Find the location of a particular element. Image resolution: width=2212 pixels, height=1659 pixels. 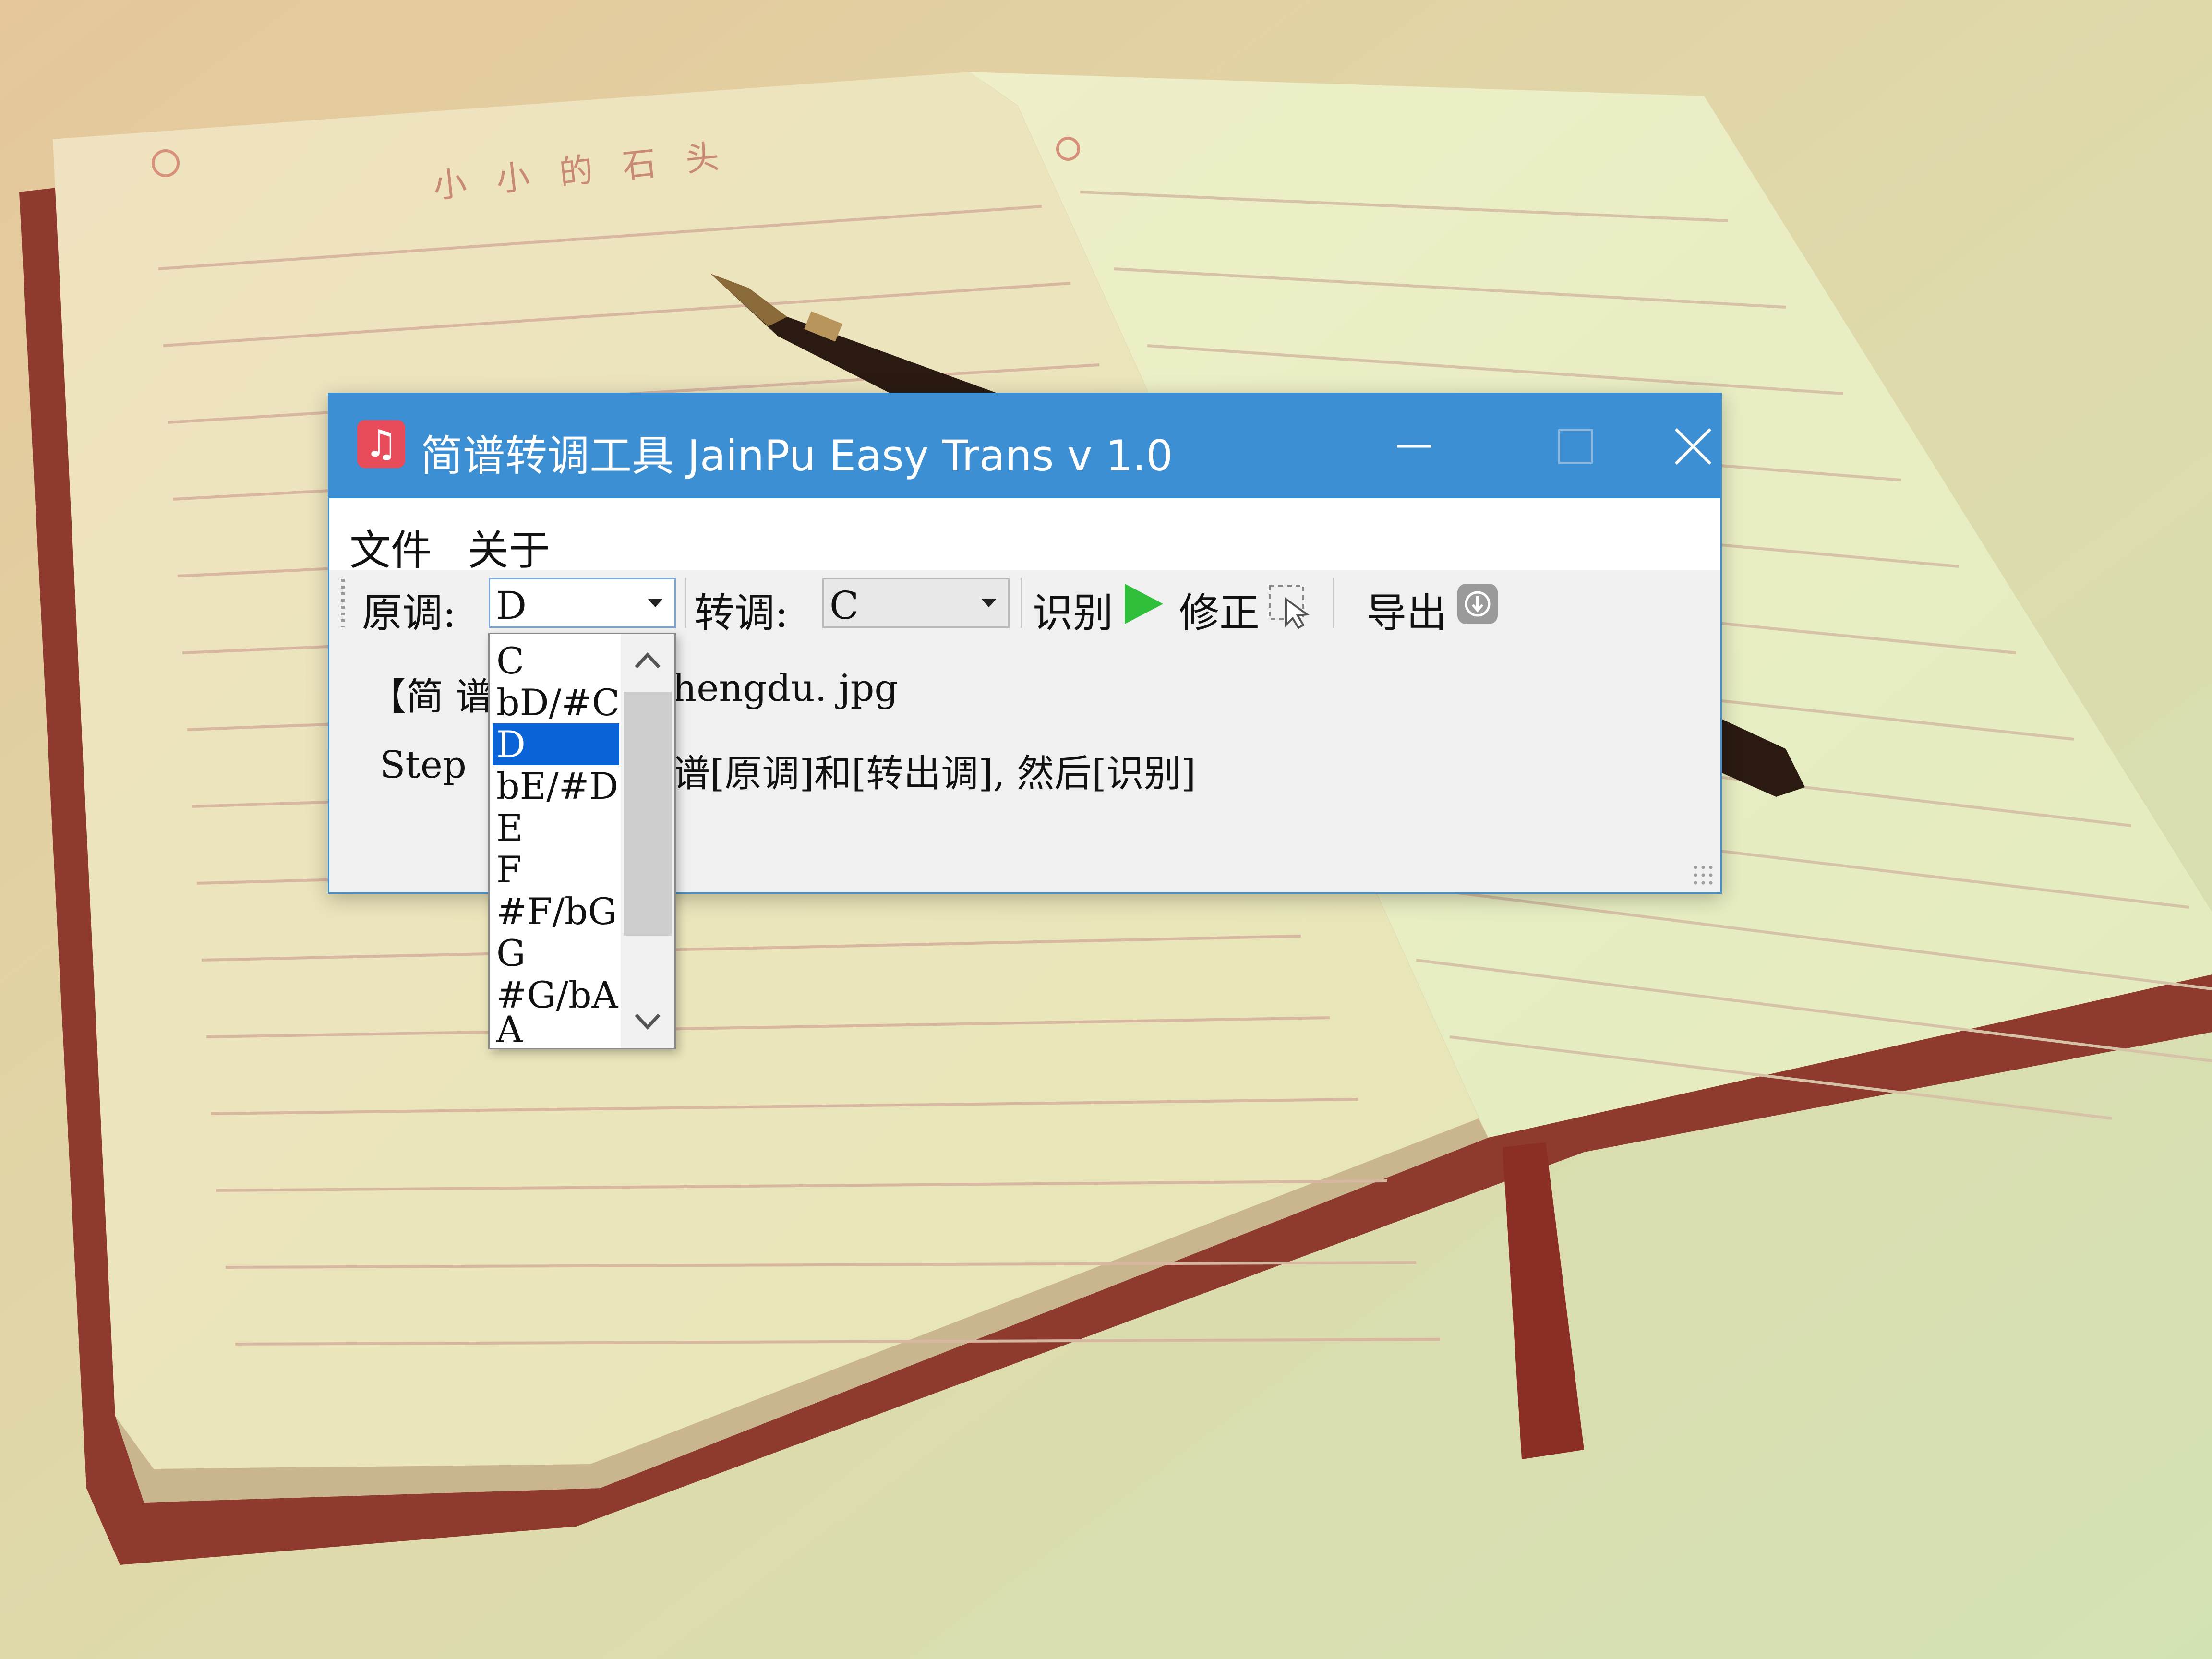

window-title: 简谱转调工具 JainPu Easy Trans v 1.0 is located at coordinates (797, 456).